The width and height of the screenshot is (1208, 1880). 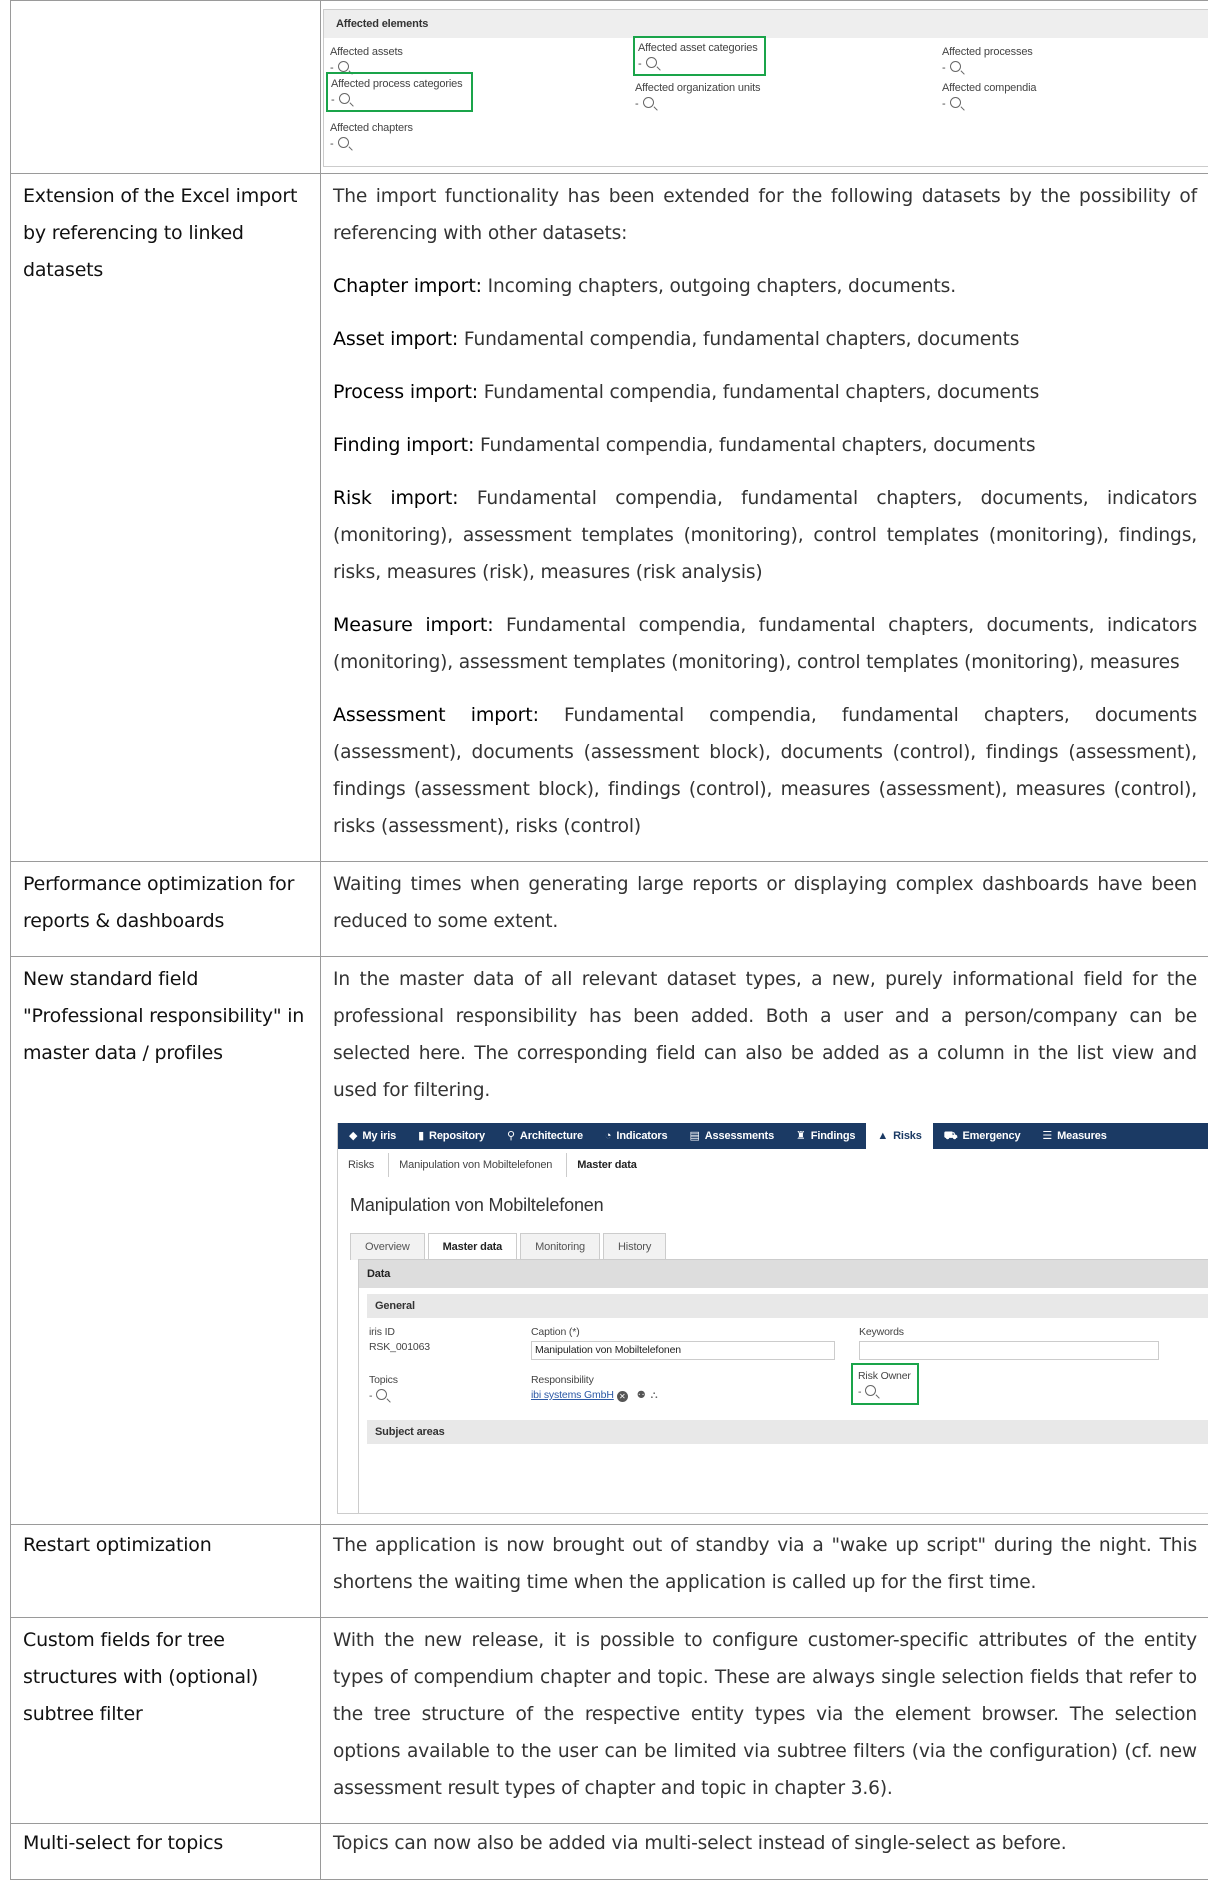 I want to click on field-label: Affected processes, so click(x=987, y=52).